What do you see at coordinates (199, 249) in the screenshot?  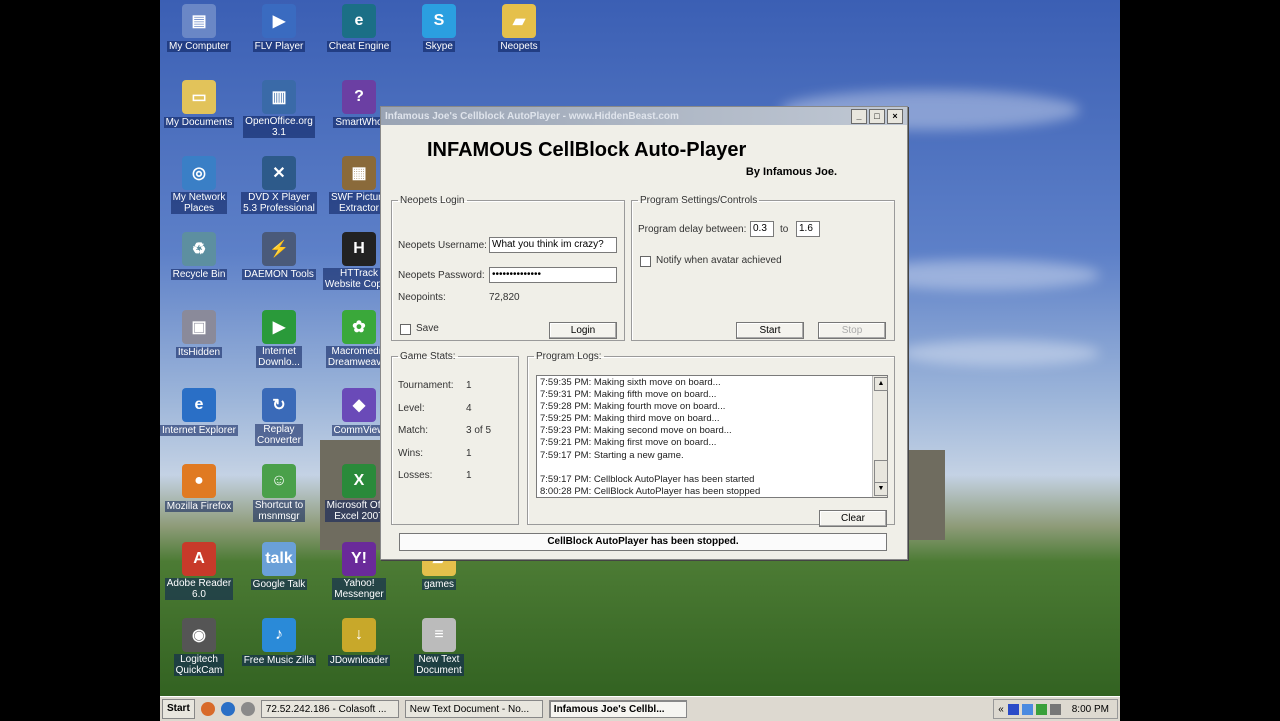 I see `desktop-app-icon: ♻` at bounding box center [199, 249].